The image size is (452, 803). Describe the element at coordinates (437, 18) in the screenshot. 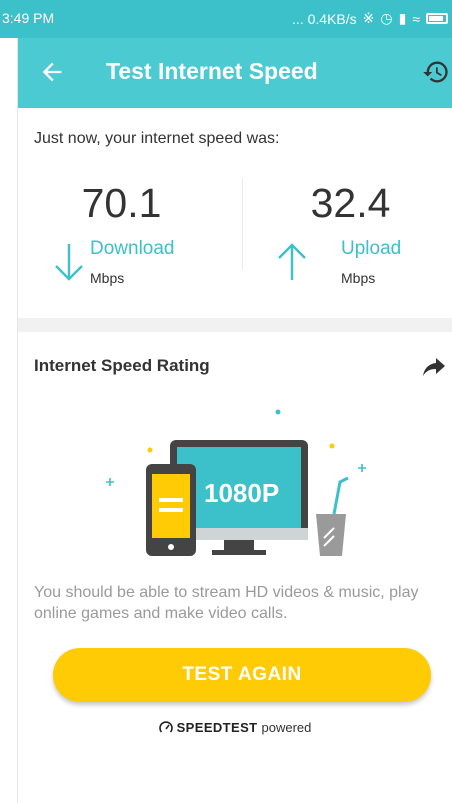

I see `battery-icon` at that location.